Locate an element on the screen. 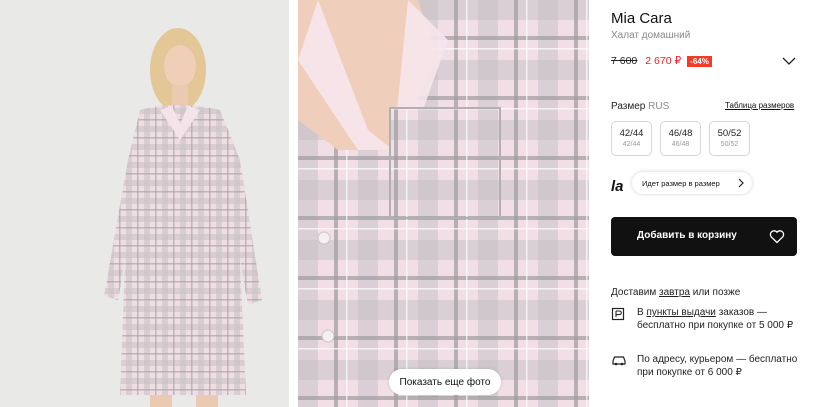 This screenshot has width=826, height=407. show-more-photos-button: Показать еще фото is located at coordinates (445, 382).